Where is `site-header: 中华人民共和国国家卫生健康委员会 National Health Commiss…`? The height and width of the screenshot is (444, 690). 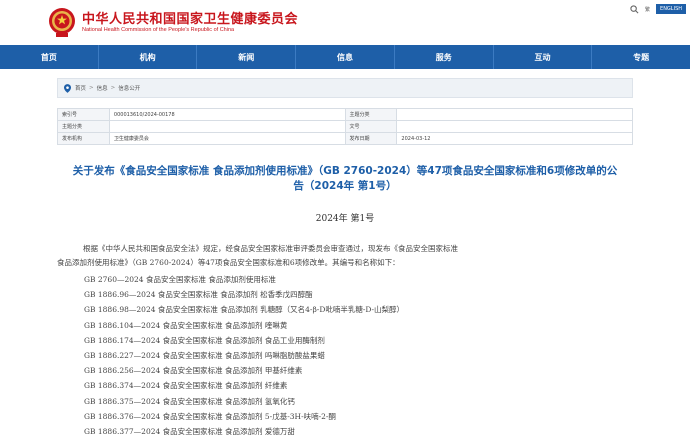
site-header: 中华人民共和国国家卫生健康委员会 National Health Commiss… is located at coordinates (345, 22).